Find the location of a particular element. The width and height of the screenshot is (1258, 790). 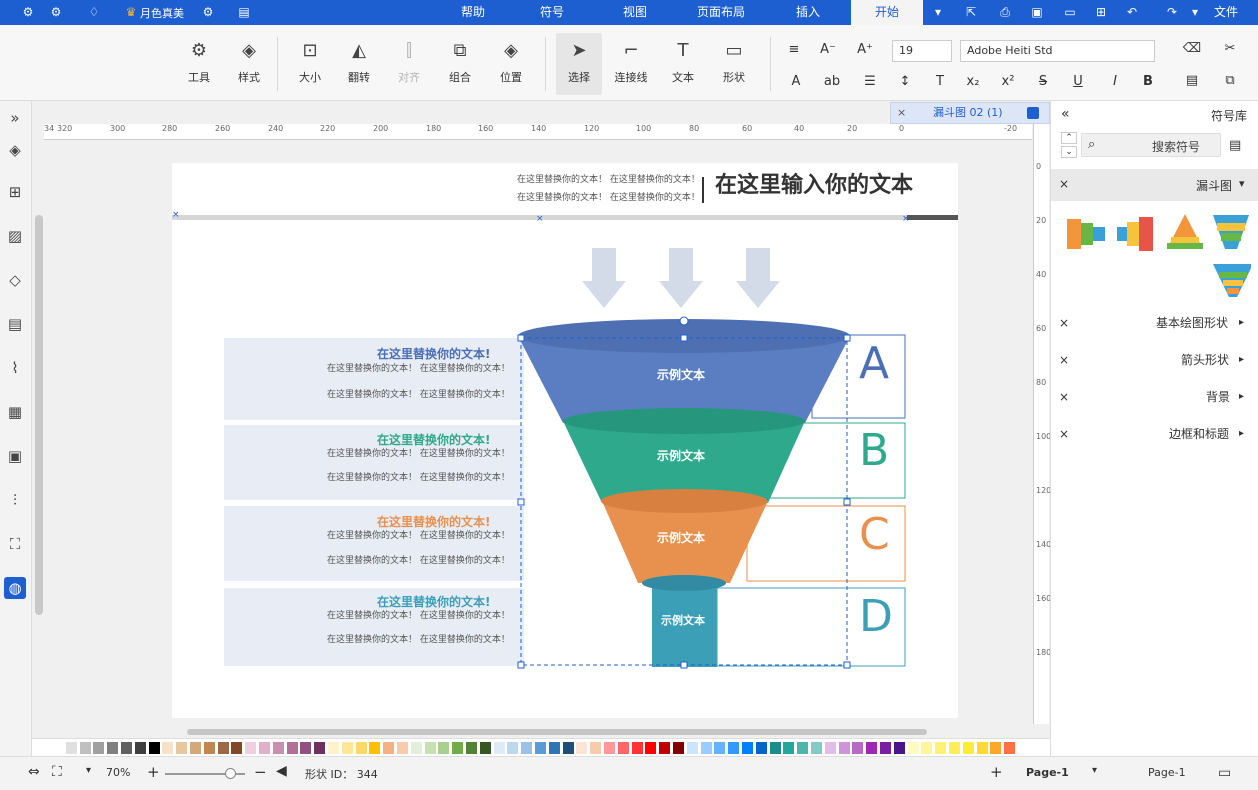

format-painter-icon: ⌫ is located at coordinates (1192, 49).